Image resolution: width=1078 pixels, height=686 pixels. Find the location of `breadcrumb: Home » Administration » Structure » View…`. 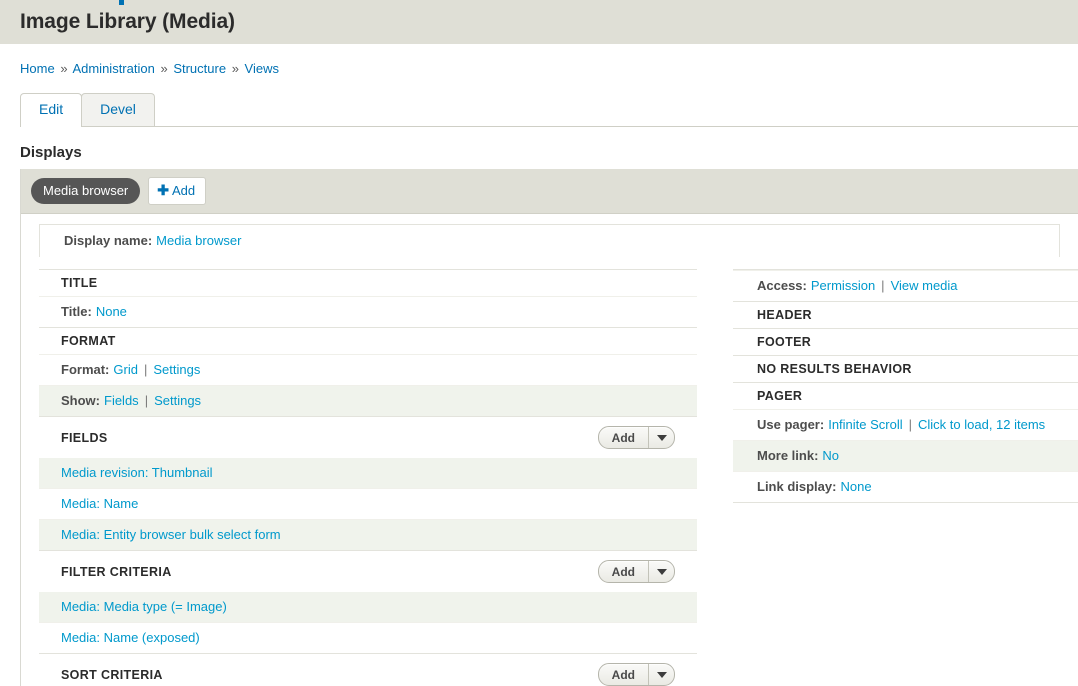

breadcrumb: Home » Administration » Structure » View… is located at coordinates (539, 60).